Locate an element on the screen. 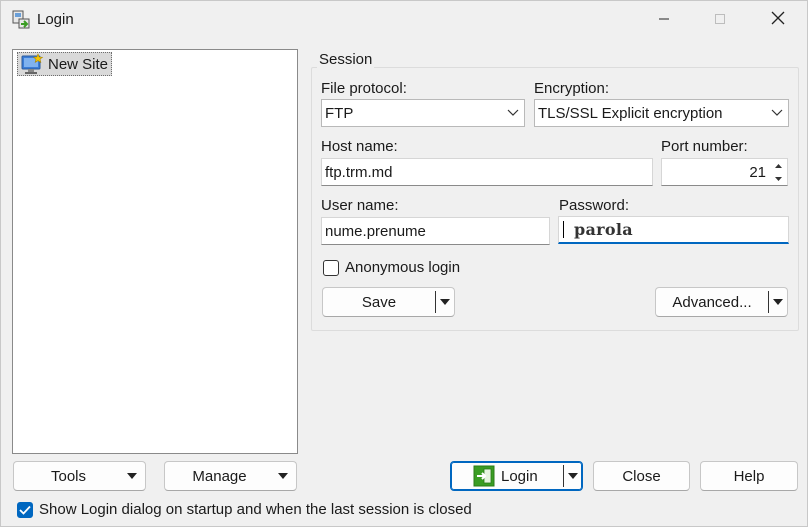  login-button: Login is located at coordinates (516, 476).